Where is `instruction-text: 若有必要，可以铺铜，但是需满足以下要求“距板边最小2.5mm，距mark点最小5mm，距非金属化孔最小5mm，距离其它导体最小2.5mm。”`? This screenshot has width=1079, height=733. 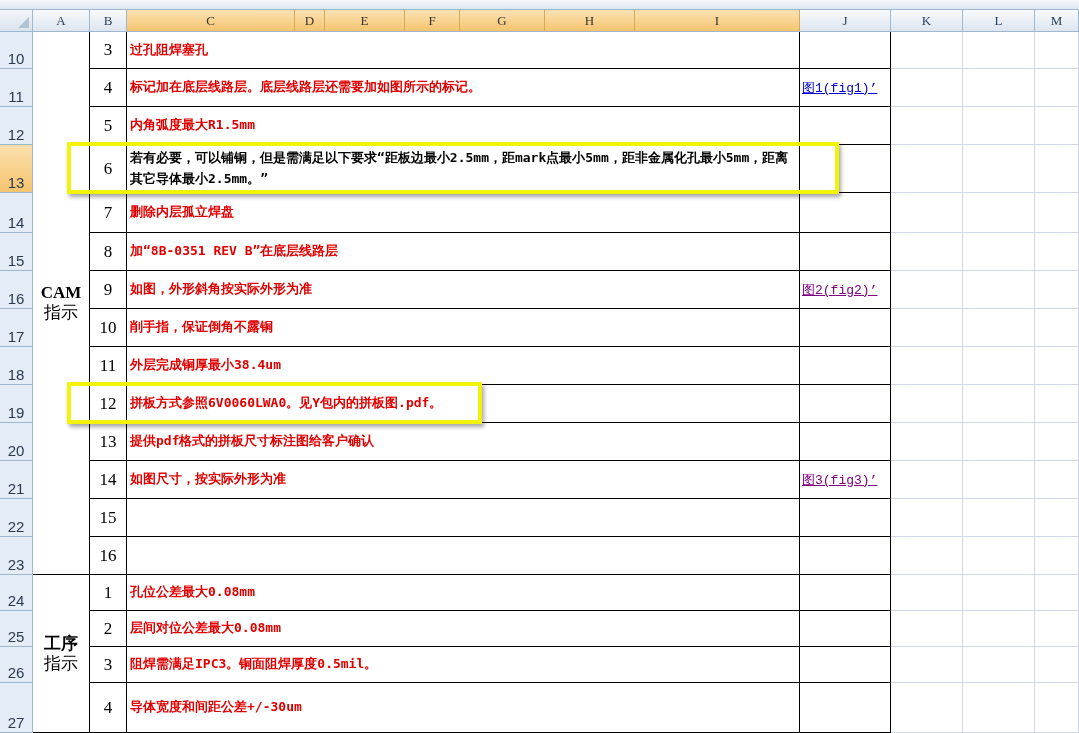
instruction-text: 若有必要，可以铺铜，但是需满足以下要求“距板边最小2.5mm，距mark点最小5mm，距非金属化孔最小5mm，距离其它导体最小2.5mm。” is located at coordinates (460, 168).